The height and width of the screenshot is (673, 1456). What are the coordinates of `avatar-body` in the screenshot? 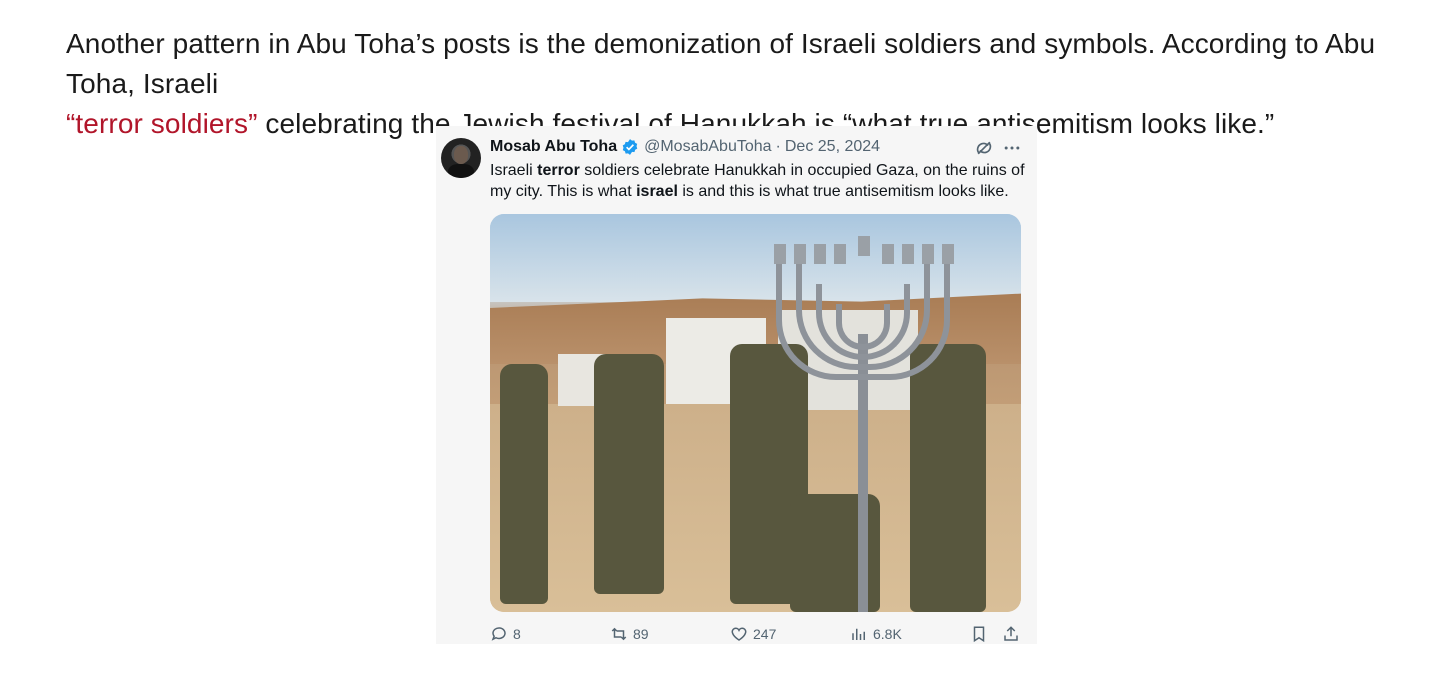 It's located at (461, 171).